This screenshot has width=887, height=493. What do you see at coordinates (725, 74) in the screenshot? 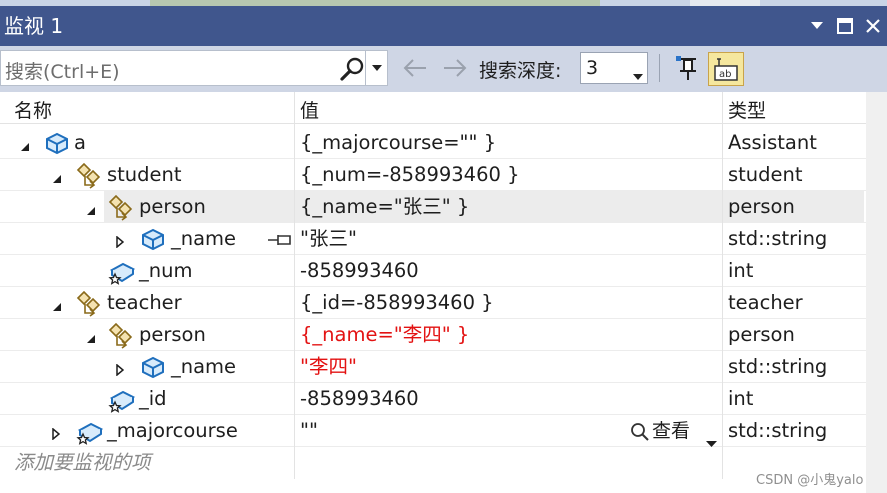
I see `svg-text: ab` at bounding box center [725, 74].